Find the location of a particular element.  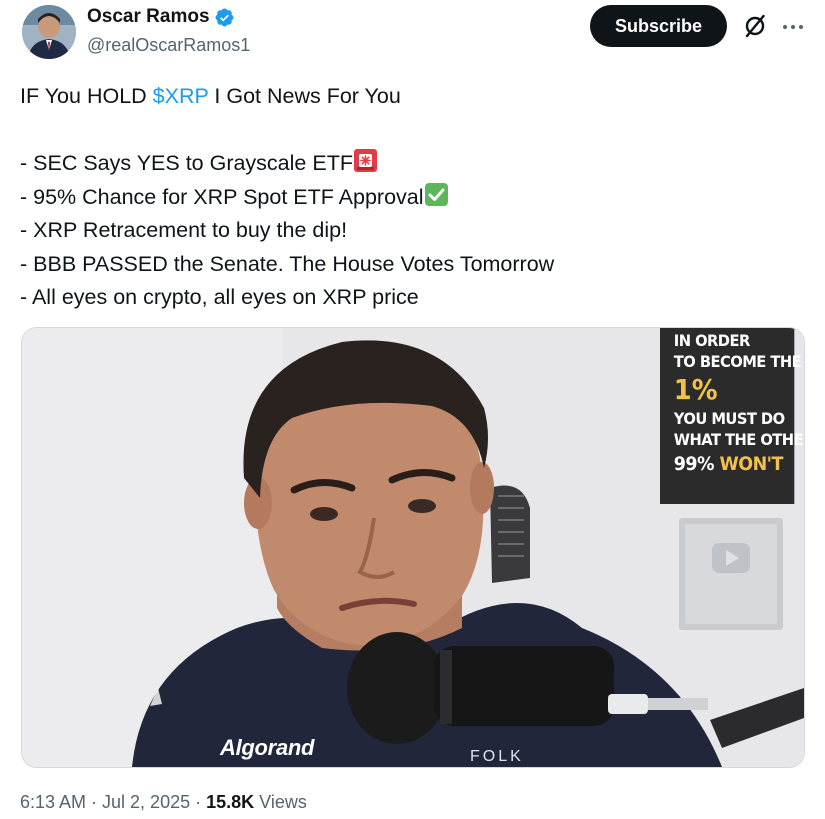

tweet-headline: IF You HOLD $XRP I Got News For You is located at coordinates (410, 97).